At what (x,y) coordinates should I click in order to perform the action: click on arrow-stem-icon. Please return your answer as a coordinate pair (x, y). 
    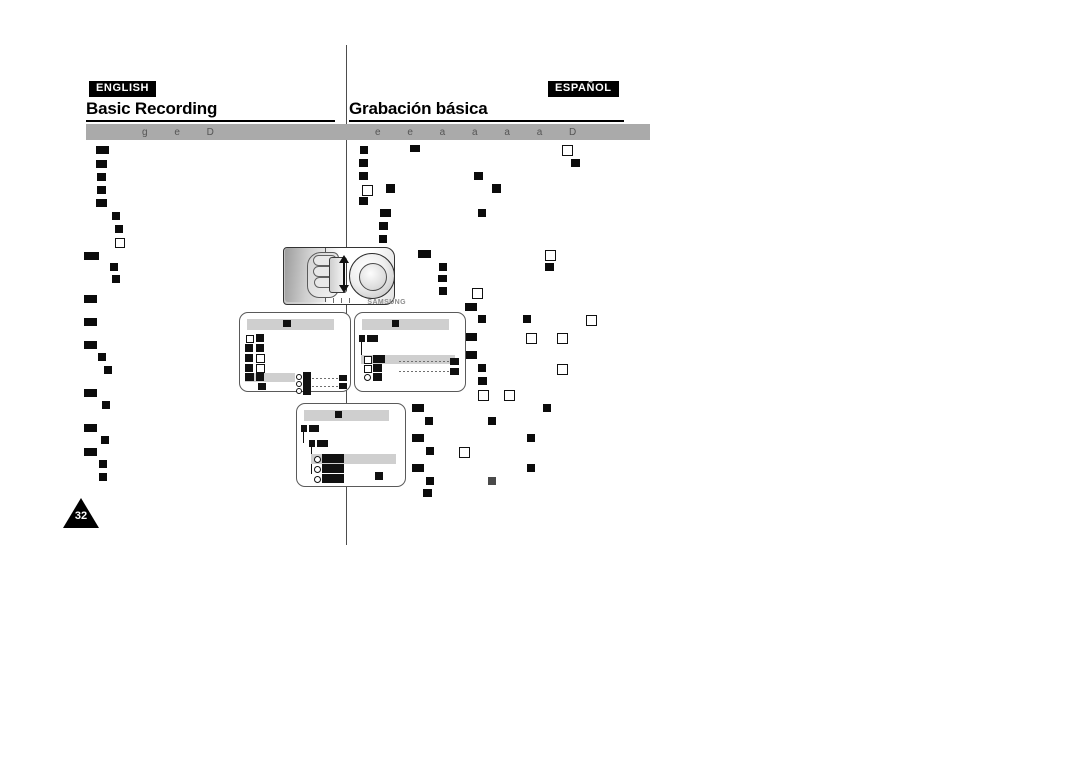
    Looking at the image, I should click on (344, 274).